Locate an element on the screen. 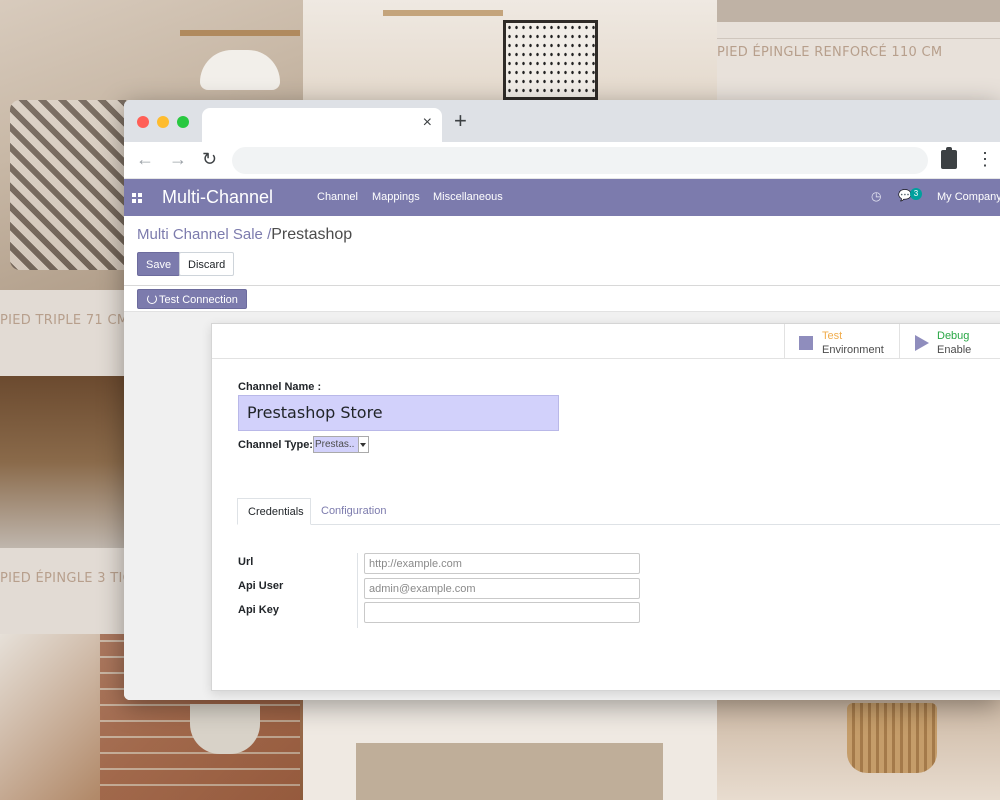  play-icon is located at coordinates (922, 343).